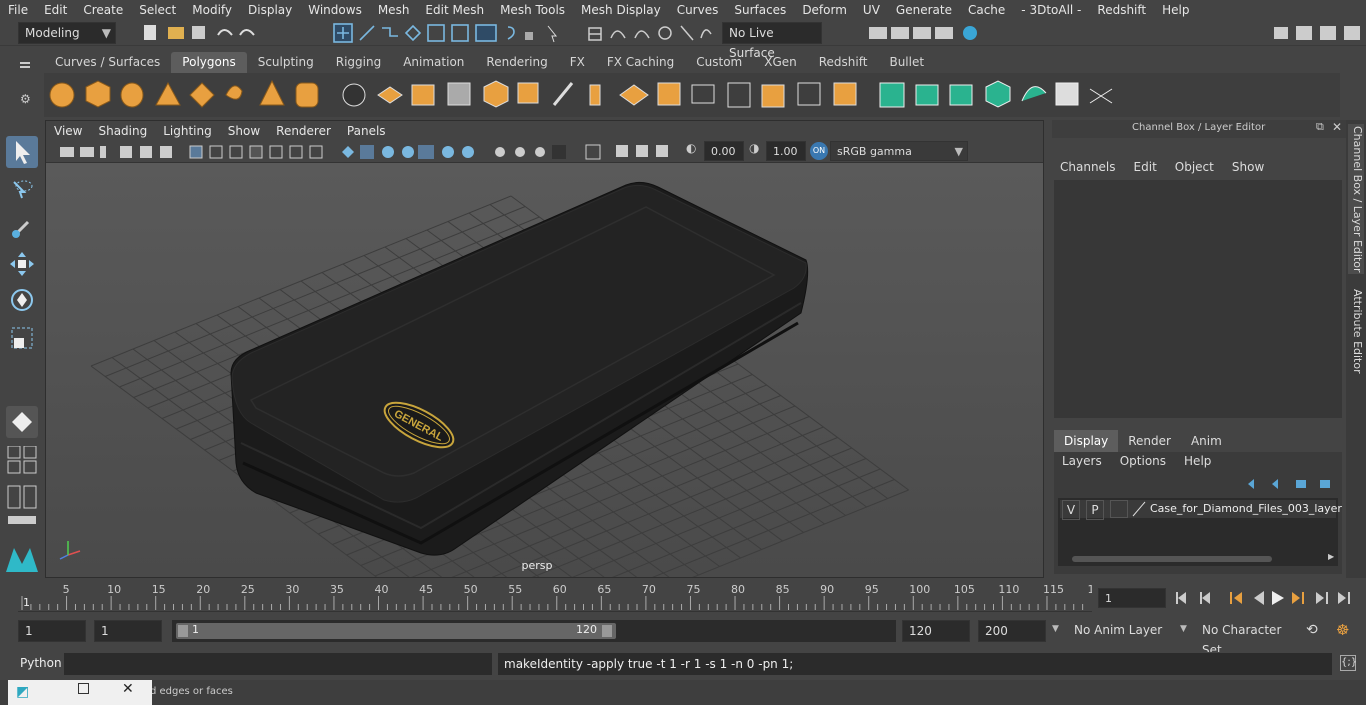 Image resolution: width=1366 pixels, height=705 pixels. I want to click on tab-attribute-editor: Attribute Editor, so click(1356, 331).